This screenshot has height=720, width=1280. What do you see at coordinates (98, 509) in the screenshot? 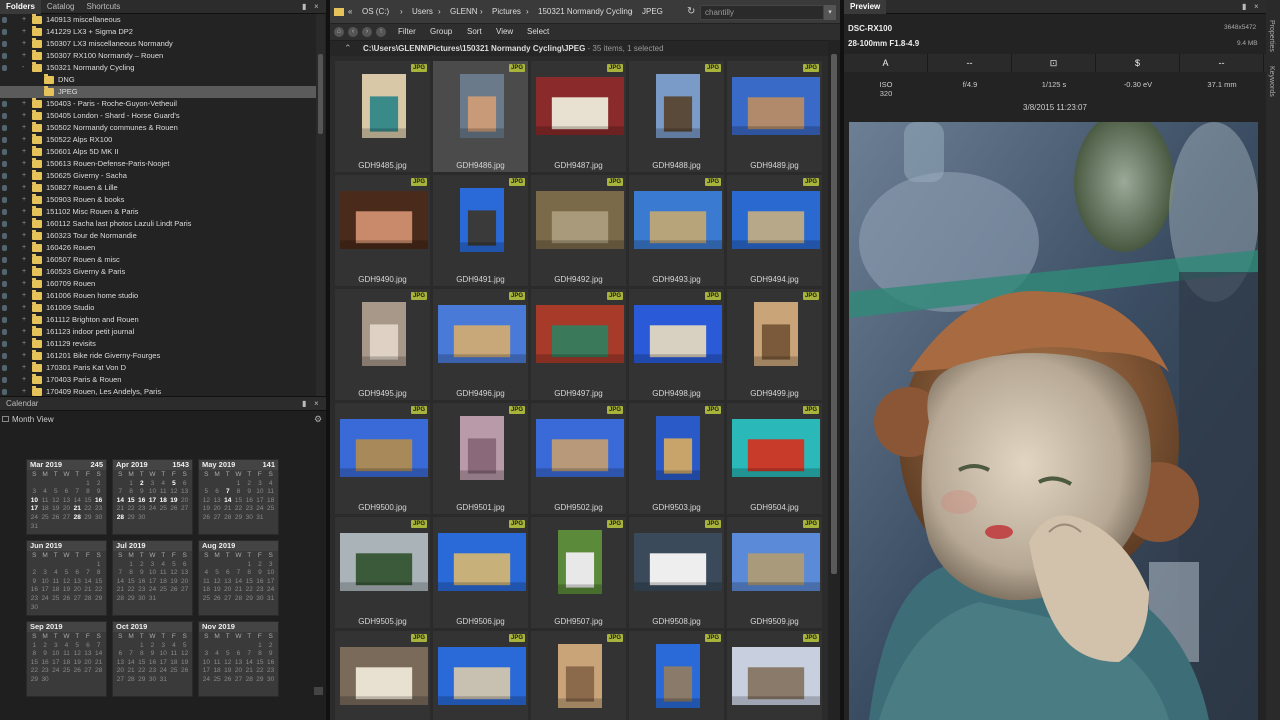
I see `calendar-day: 23` at bounding box center [98, 509].